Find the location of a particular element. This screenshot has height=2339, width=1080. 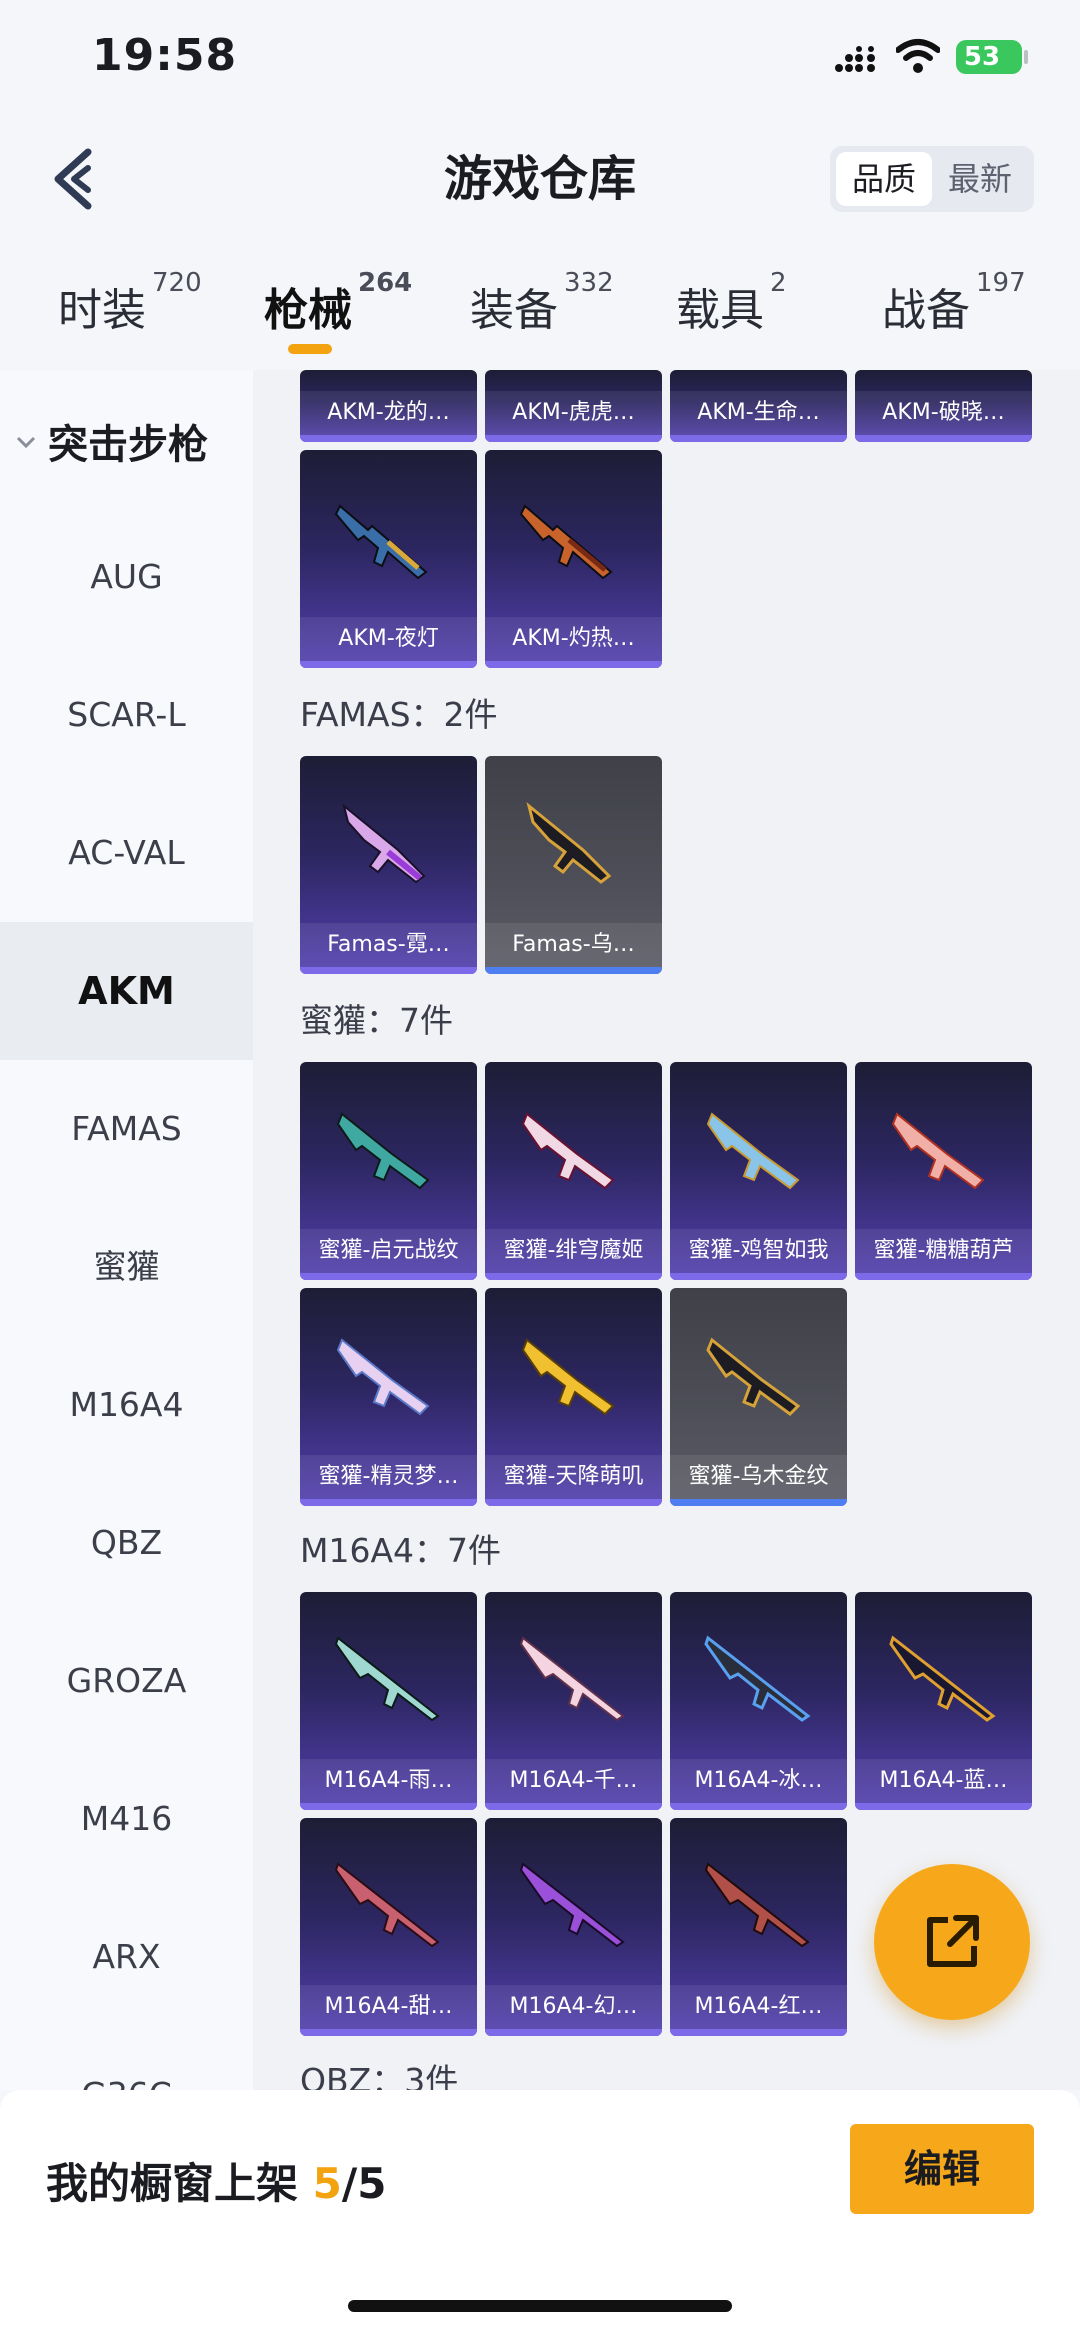

status-bar: 19:58 53 is located at coordinates (540, 60).